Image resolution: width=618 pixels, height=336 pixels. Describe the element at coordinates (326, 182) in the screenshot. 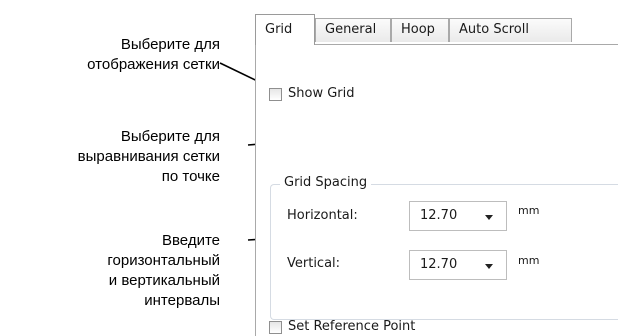

I see `grid-spacing-title: Grid Spacing` at that location.